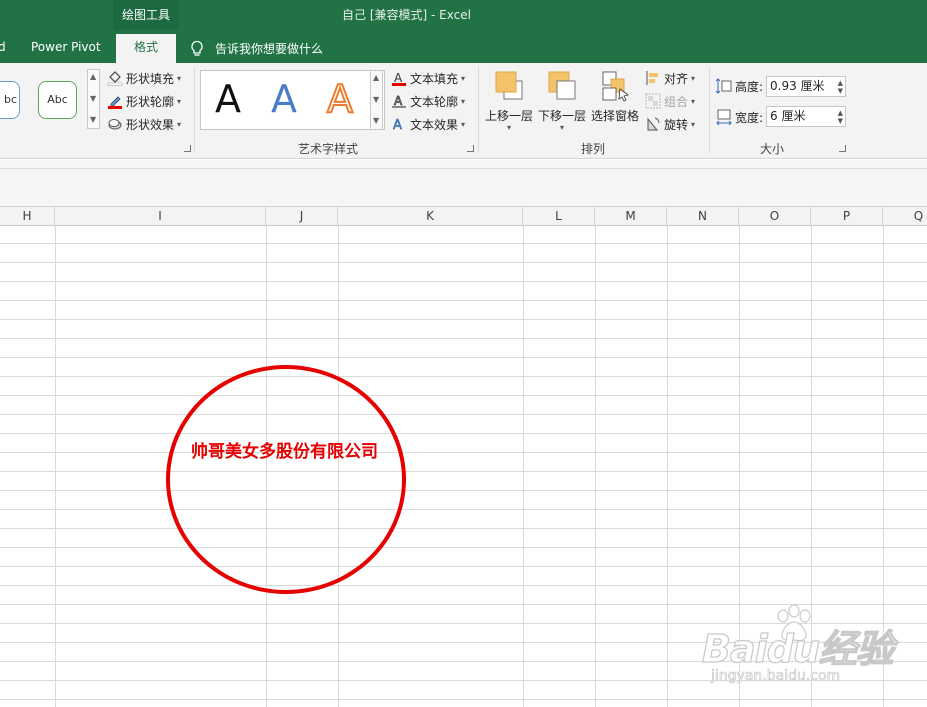  I want to click on watermark-url: jingyan.baidu.com, so click(776, 676).